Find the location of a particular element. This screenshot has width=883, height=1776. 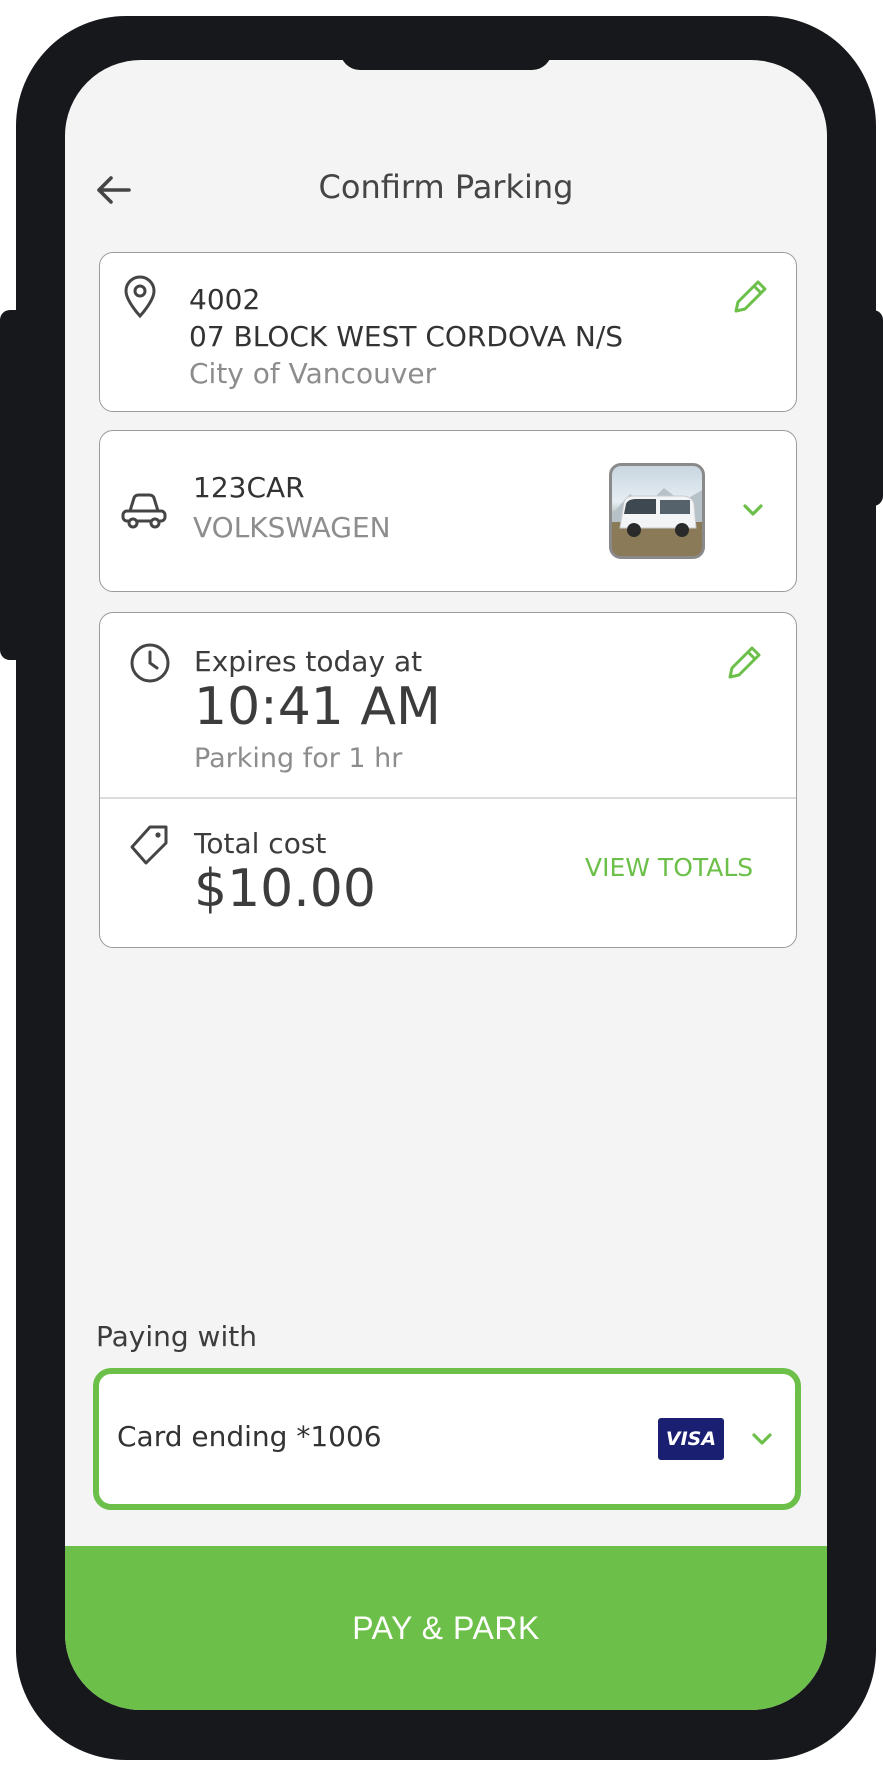

paying-with-label: Paying with is located at coordinates (176, 1336).